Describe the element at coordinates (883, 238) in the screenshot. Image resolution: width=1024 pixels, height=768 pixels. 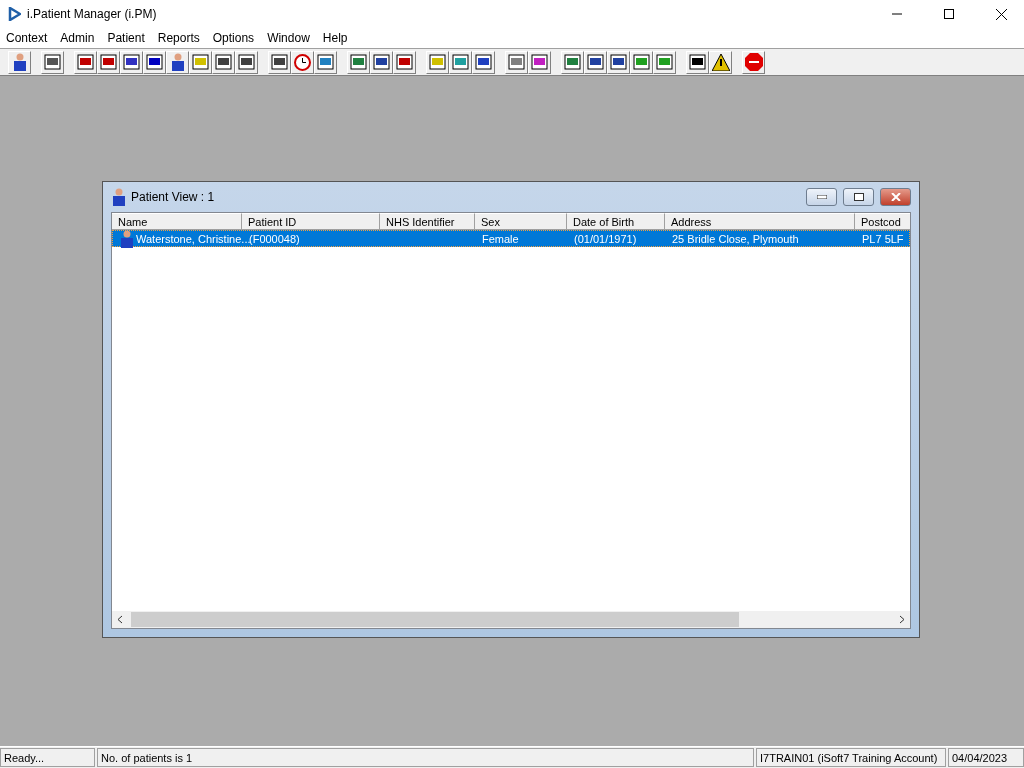
I see `table-cell: PL7 5LF` at that location.